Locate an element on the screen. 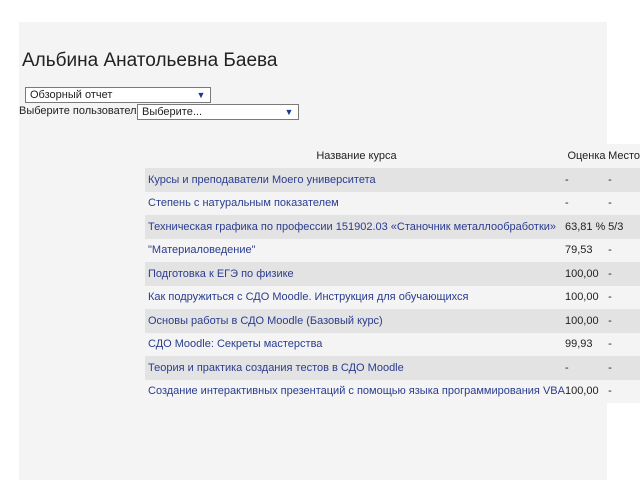 The image size is (640, 480). course-link: СДО Moodle: Секреты мастерства is located at coordinates (235, 344).